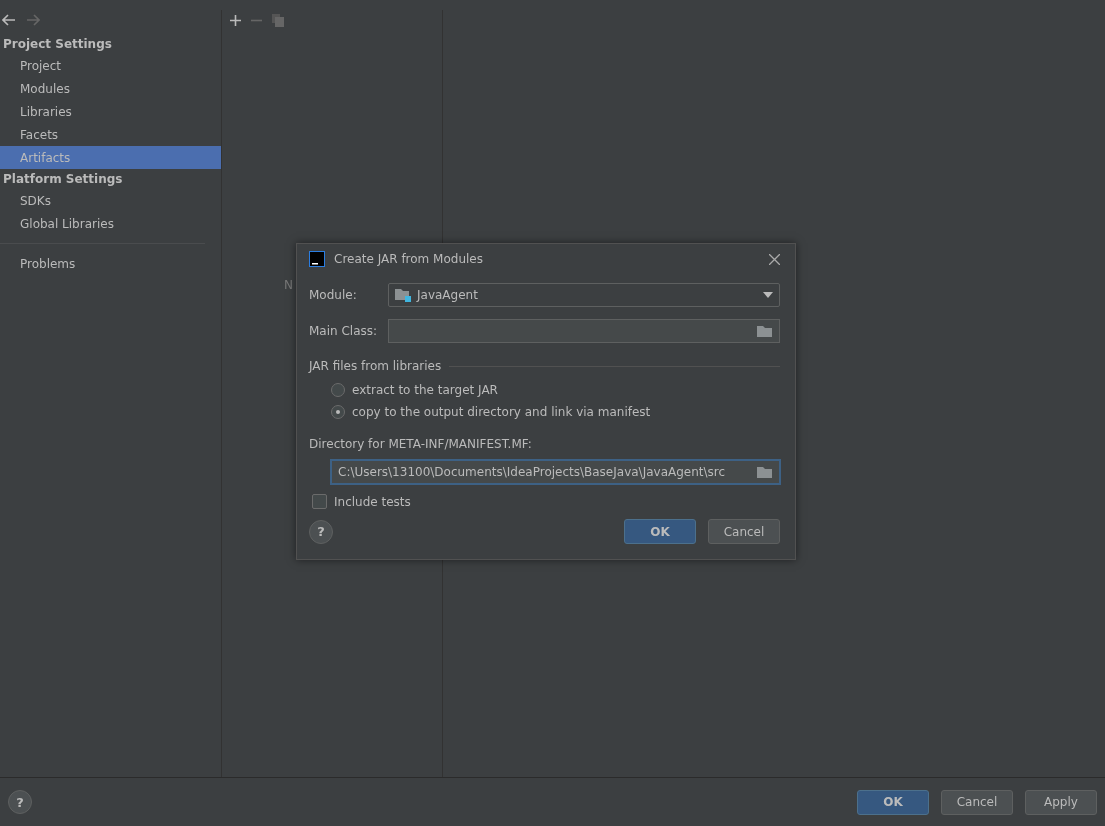 The height and width of the screenshot is (826, 1105). Describe the element at coordinates (774, 259) in the screenshot. I see `close-icon` at that location.